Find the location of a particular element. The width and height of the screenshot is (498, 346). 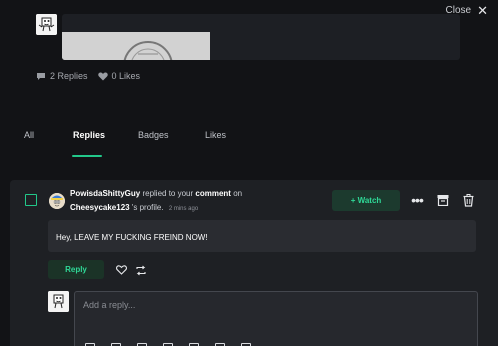

watch-button: + Watch is located at coordinates (366, 200).